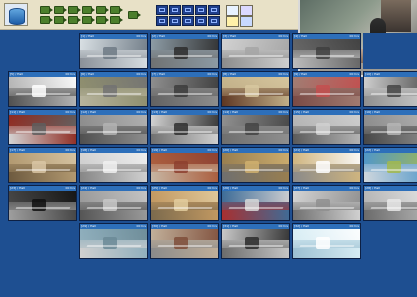  I want to click on app-database-icon, so click(16, 14).